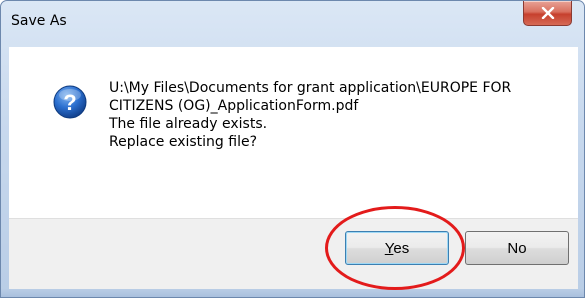  I want to click on yes-label-rest: es, so click(401, 248).